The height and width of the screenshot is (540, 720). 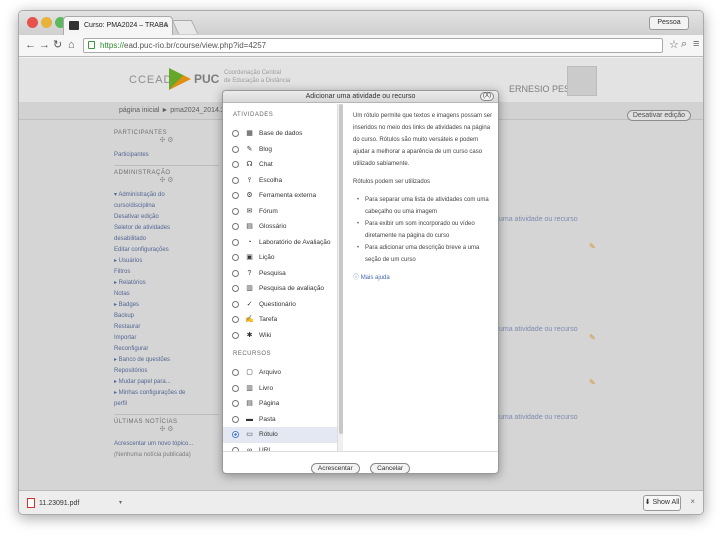 I want to click on star-icon: ☆, so click(x=674, y=44).